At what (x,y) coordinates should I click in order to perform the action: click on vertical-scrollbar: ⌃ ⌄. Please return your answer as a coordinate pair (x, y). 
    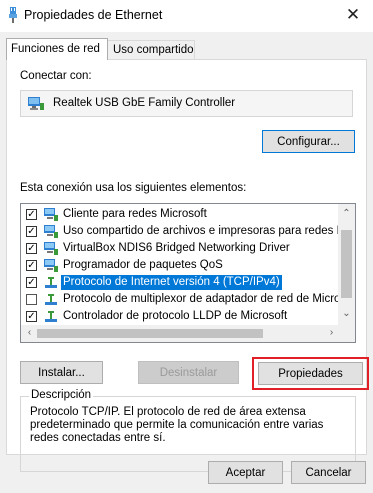
    Looking at the image, I should click on (346, 265).